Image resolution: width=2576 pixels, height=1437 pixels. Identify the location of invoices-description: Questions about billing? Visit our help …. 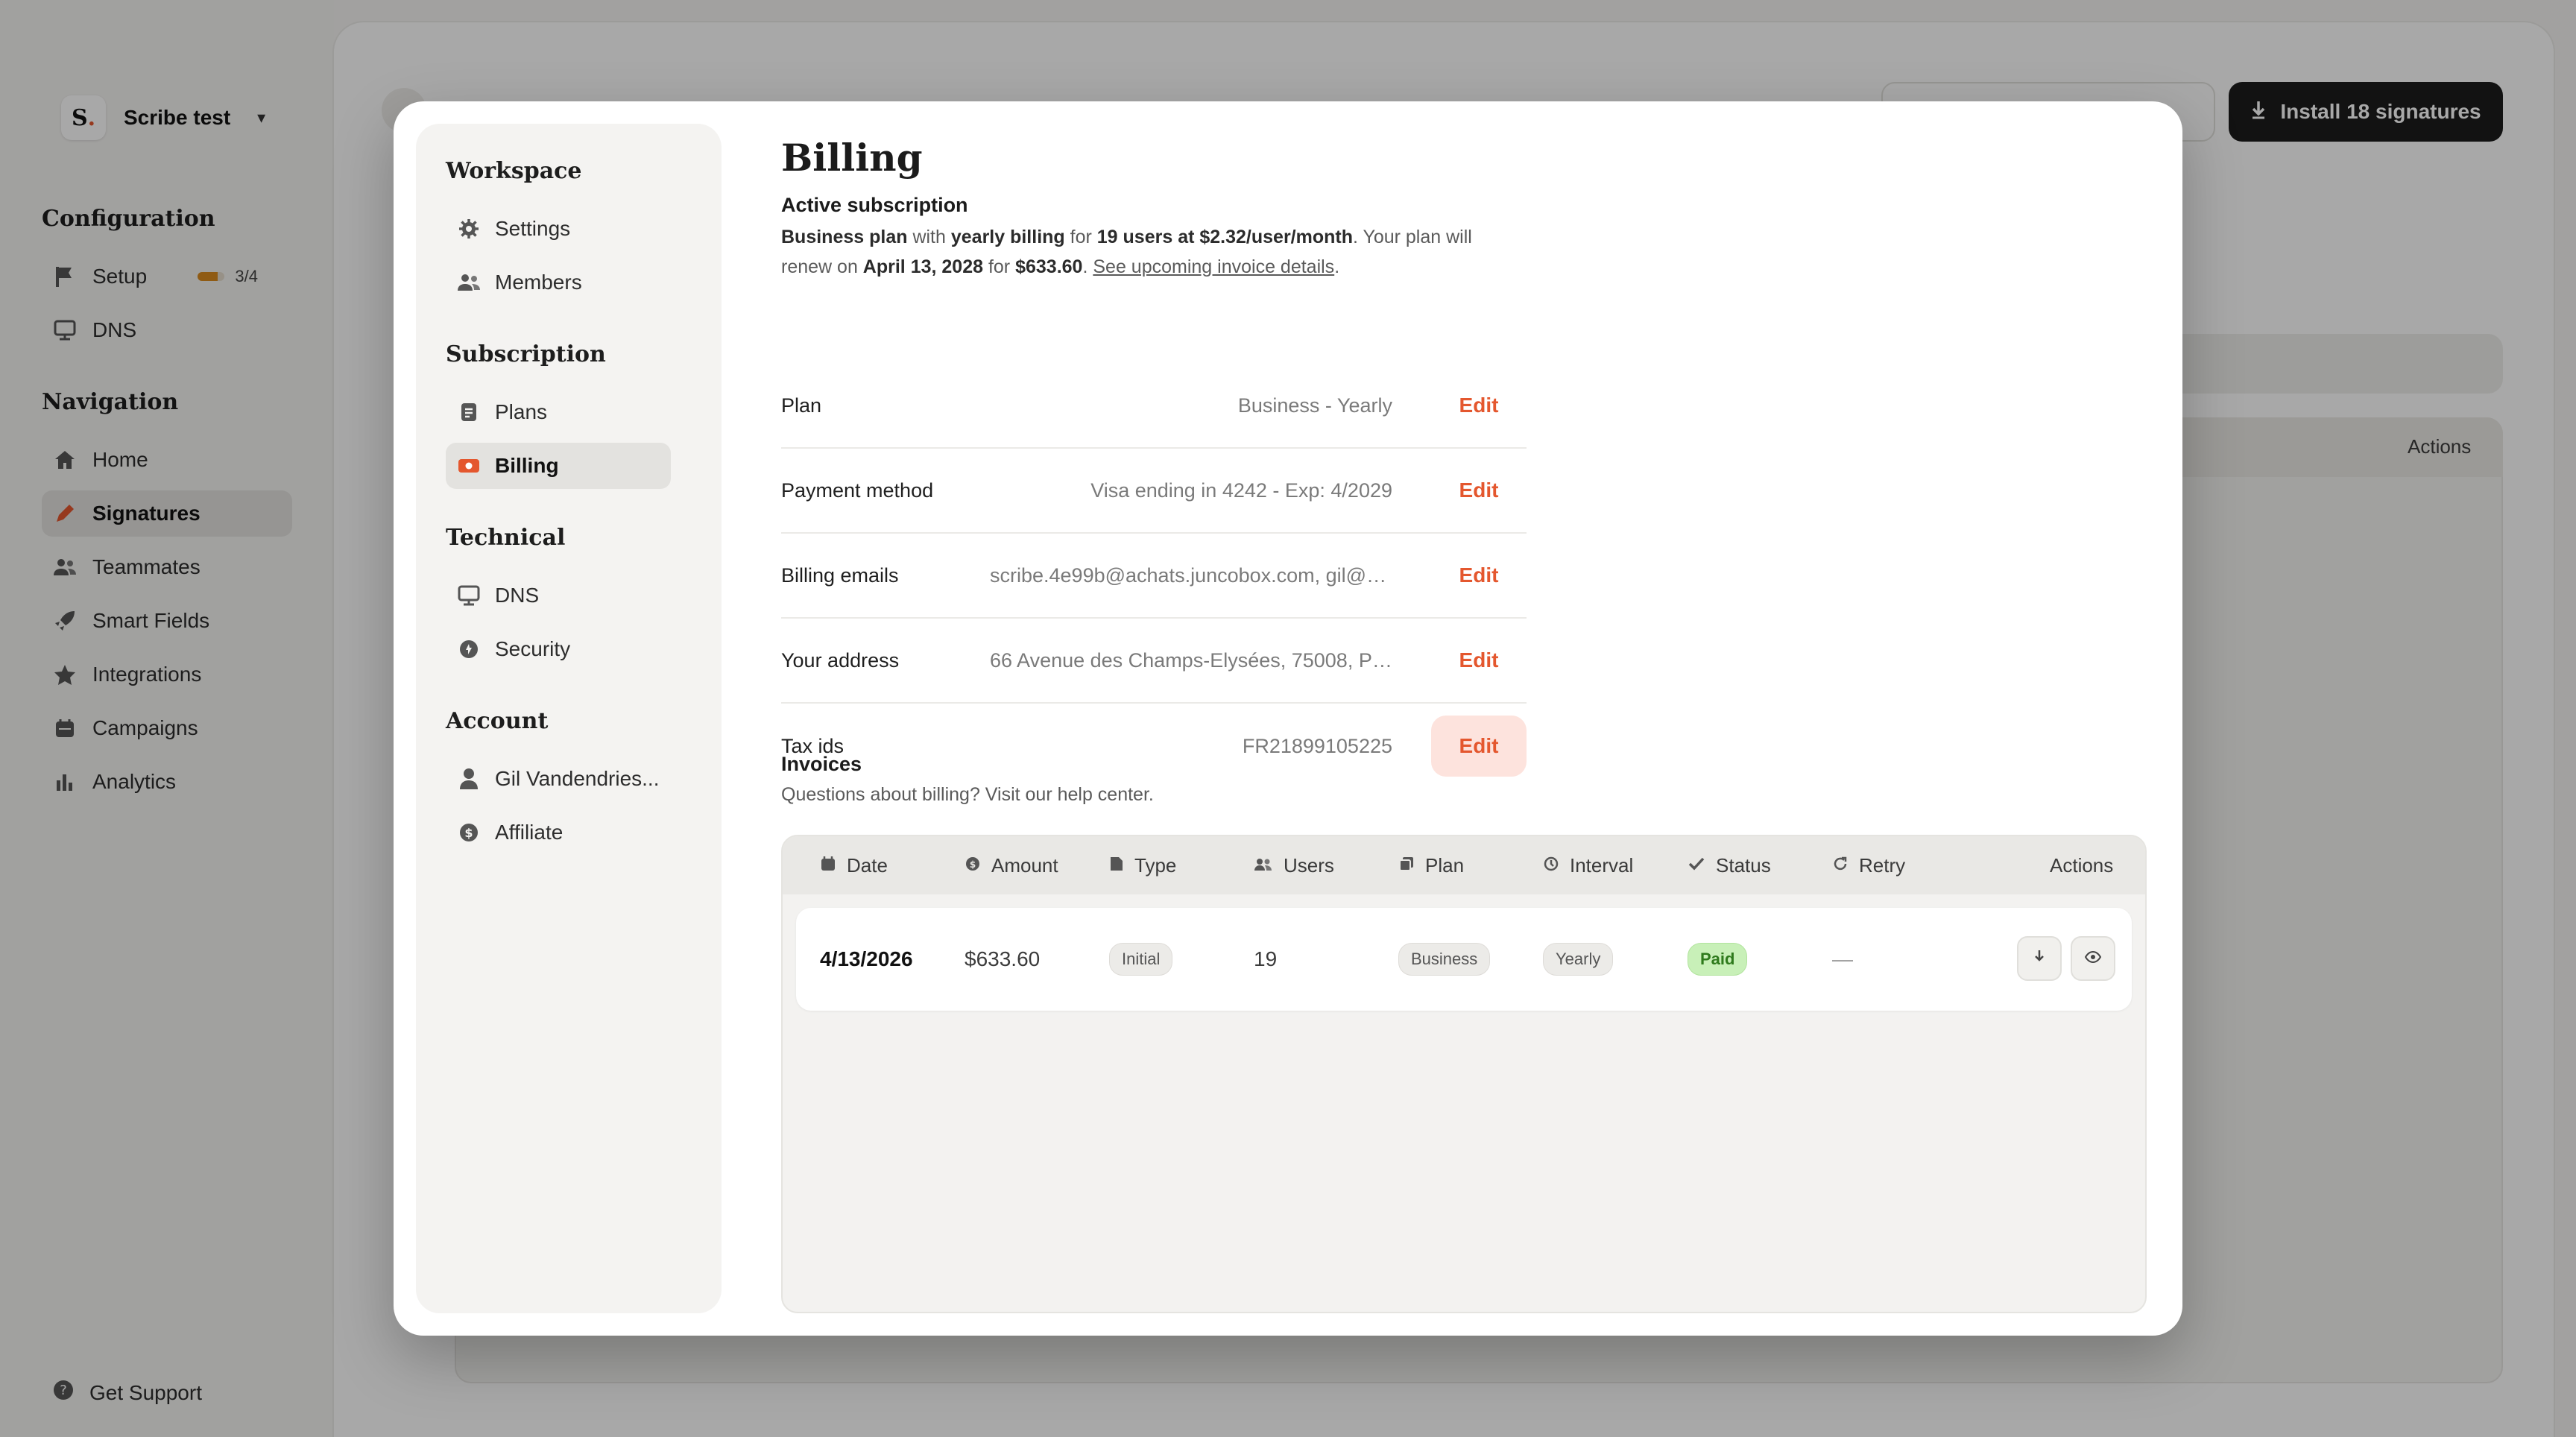
(968, 794).